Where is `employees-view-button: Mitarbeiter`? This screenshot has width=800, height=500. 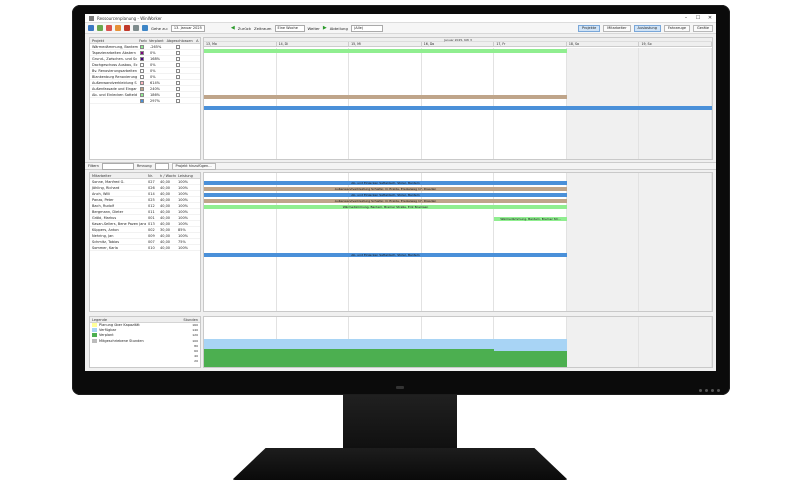 employees-view-button: Mitarbeiter is located at coordinates (617, 28).